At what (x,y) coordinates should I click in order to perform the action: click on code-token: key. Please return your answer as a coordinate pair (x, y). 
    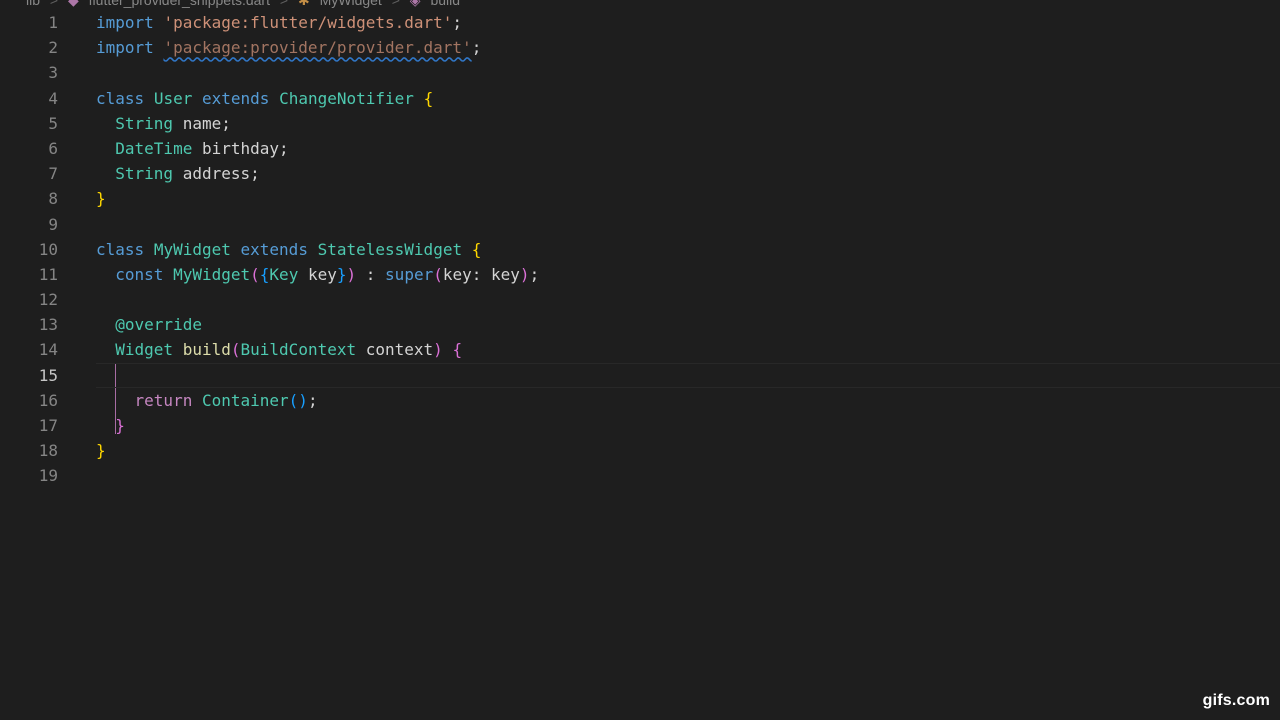
    Looking at the image, I should click on (481, 274).